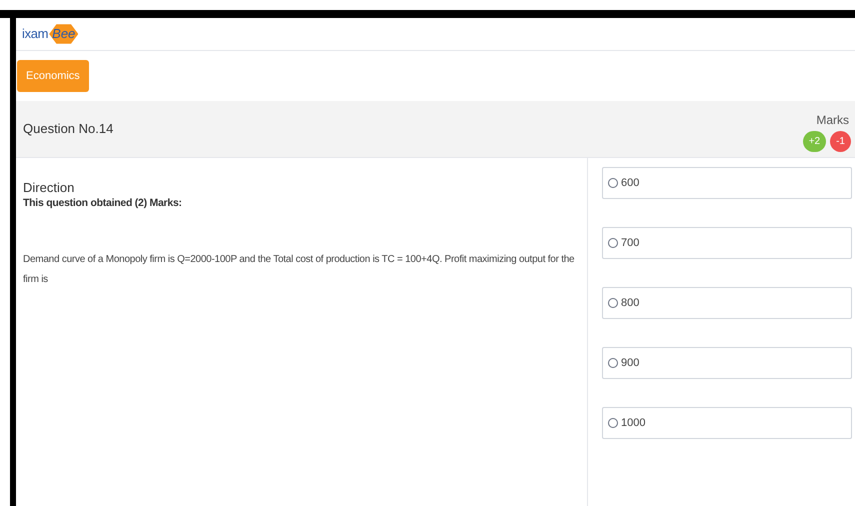  What do you see at coordinates (840, 141) in the screenshot?
I see `mark-badge: -1` at bounding box center [840, 141].